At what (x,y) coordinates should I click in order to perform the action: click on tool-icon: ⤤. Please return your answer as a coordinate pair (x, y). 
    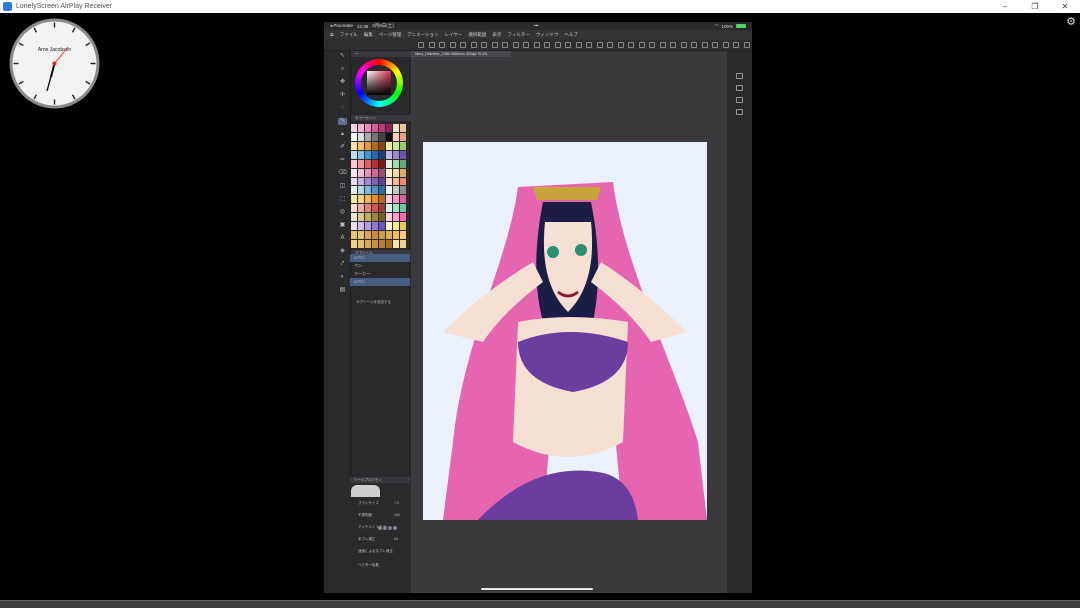
    Looking at the image, I should click on (342, 264).